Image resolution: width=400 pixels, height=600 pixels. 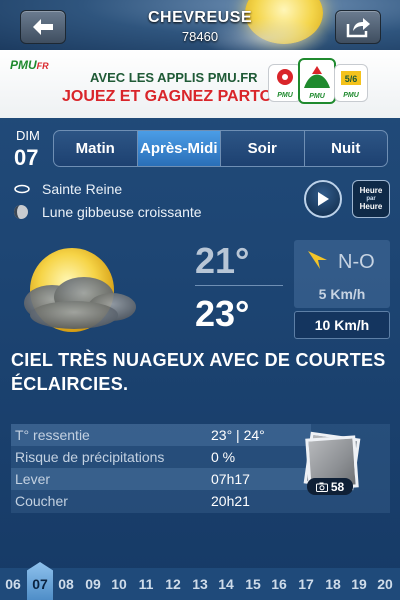 I want to click on day-item: 06, so click(x=13, y=584).